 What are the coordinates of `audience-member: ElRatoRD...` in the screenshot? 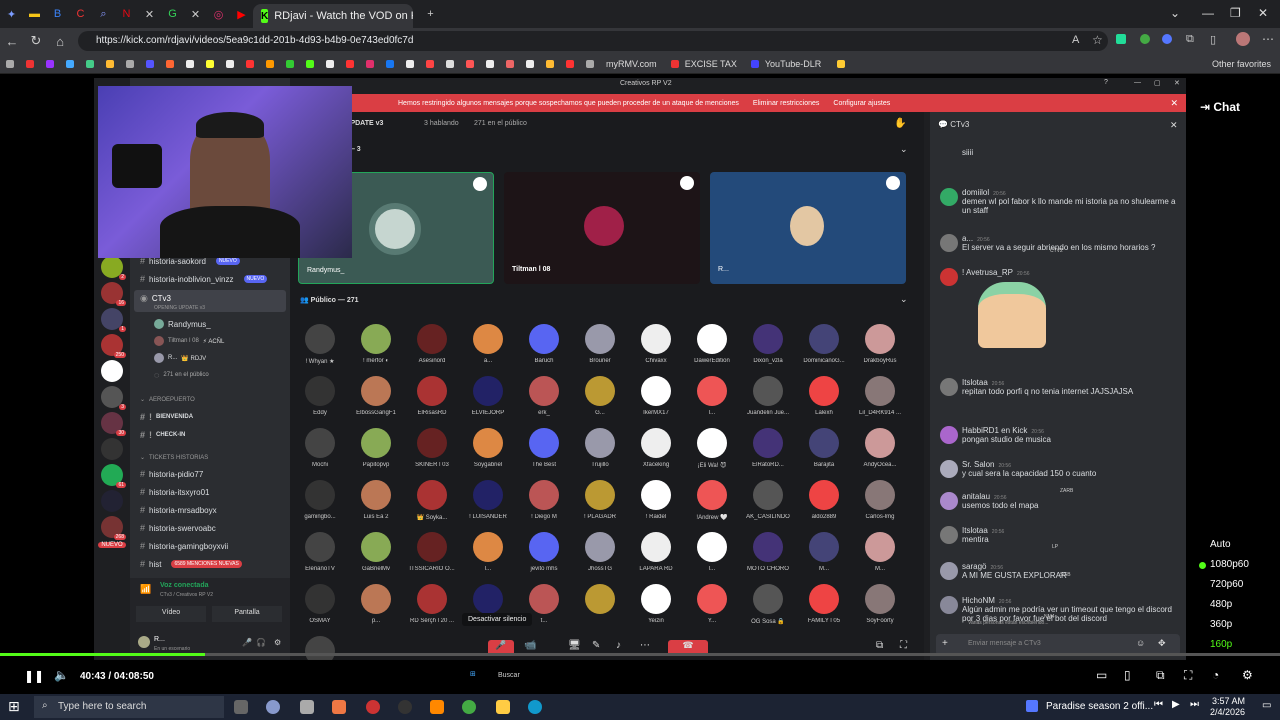 It's located at (768, 448).